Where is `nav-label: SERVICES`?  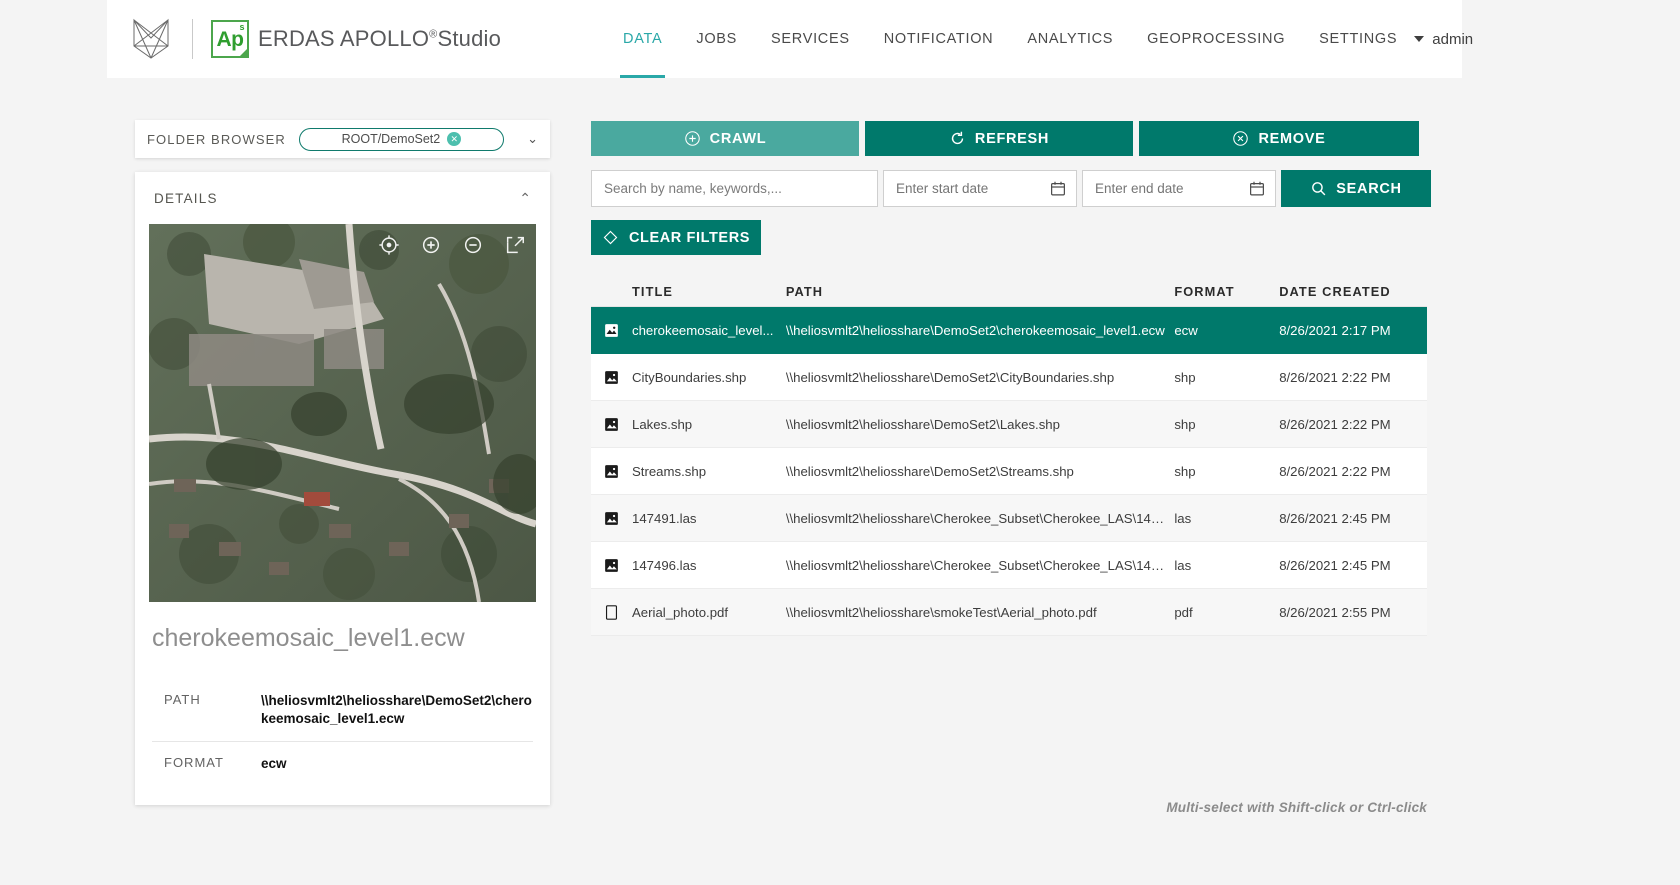
nav-label: SERVICES is located at coordinates (810, 39).